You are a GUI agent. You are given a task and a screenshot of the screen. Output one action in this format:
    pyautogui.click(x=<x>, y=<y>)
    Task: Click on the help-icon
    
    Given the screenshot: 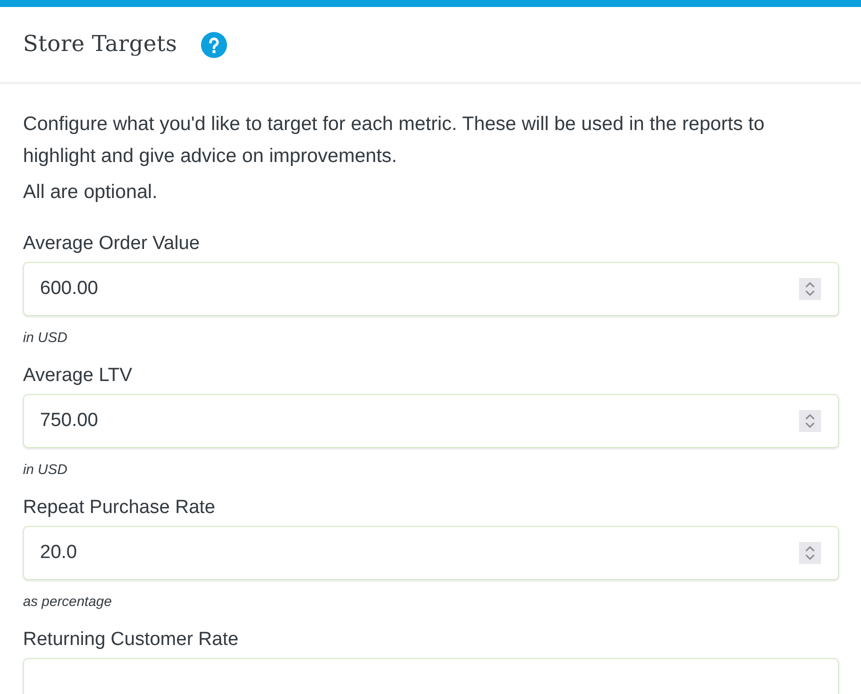 What is the action you would take?
    pyautogui.click(x=214, y=45)
    